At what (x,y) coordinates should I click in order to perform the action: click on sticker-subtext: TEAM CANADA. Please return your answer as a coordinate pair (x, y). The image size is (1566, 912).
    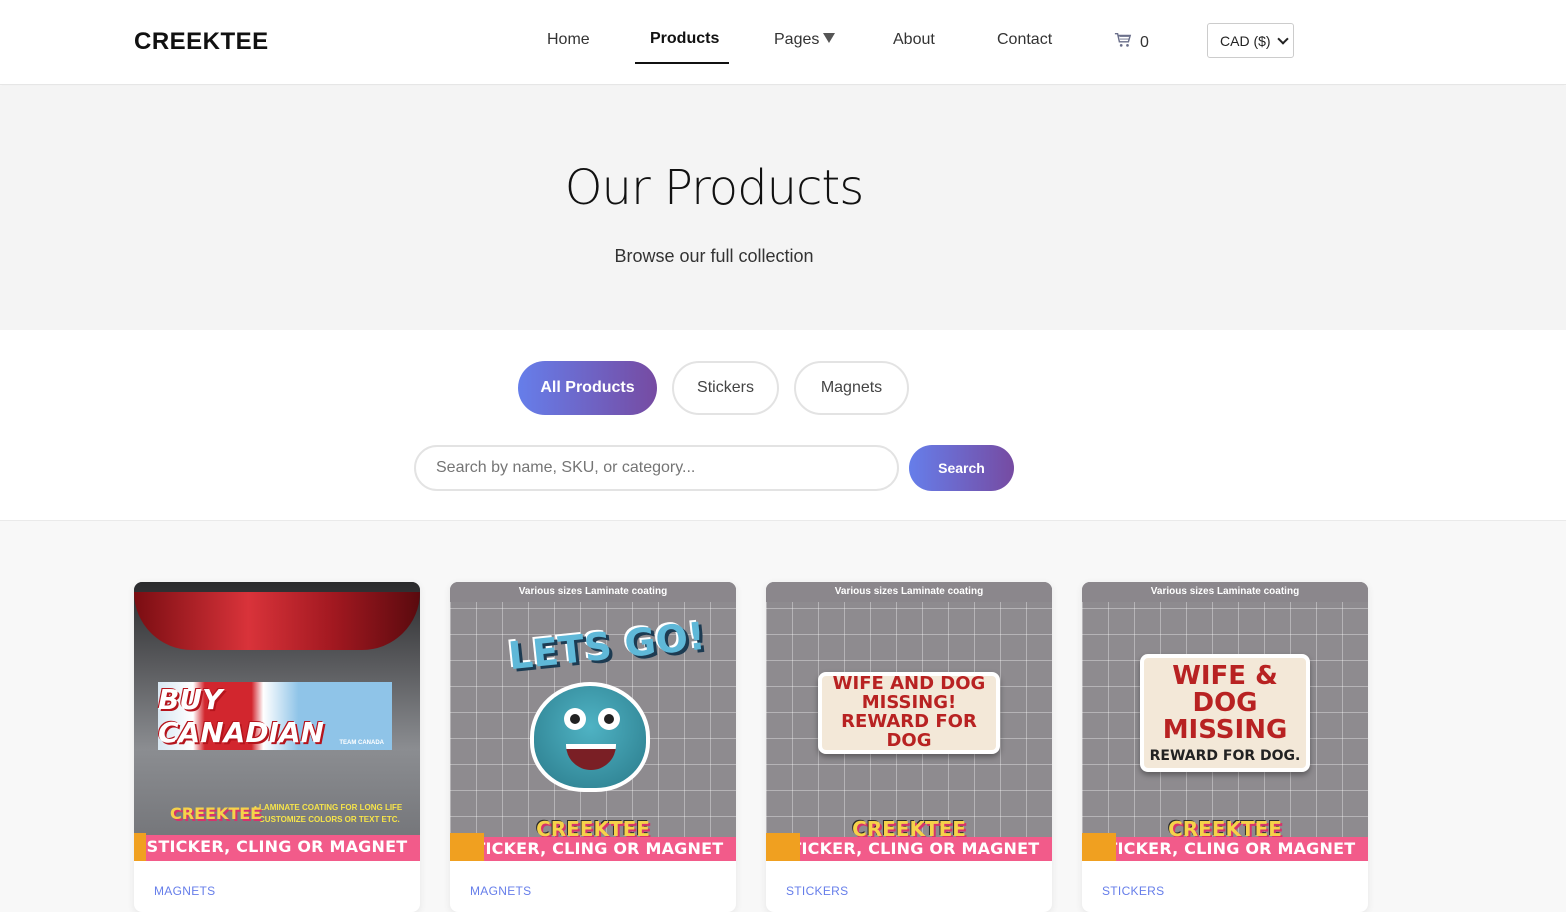
    Looking at the image, I should click on (361, 743).